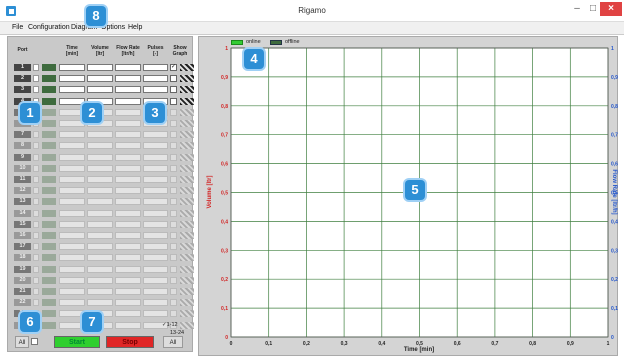 The height and width of the screenshot is (361, 624). What do you see at coordinates (104, 168) in the screenshot?
I see `port-row: 10` at bounding box center [104, 168].